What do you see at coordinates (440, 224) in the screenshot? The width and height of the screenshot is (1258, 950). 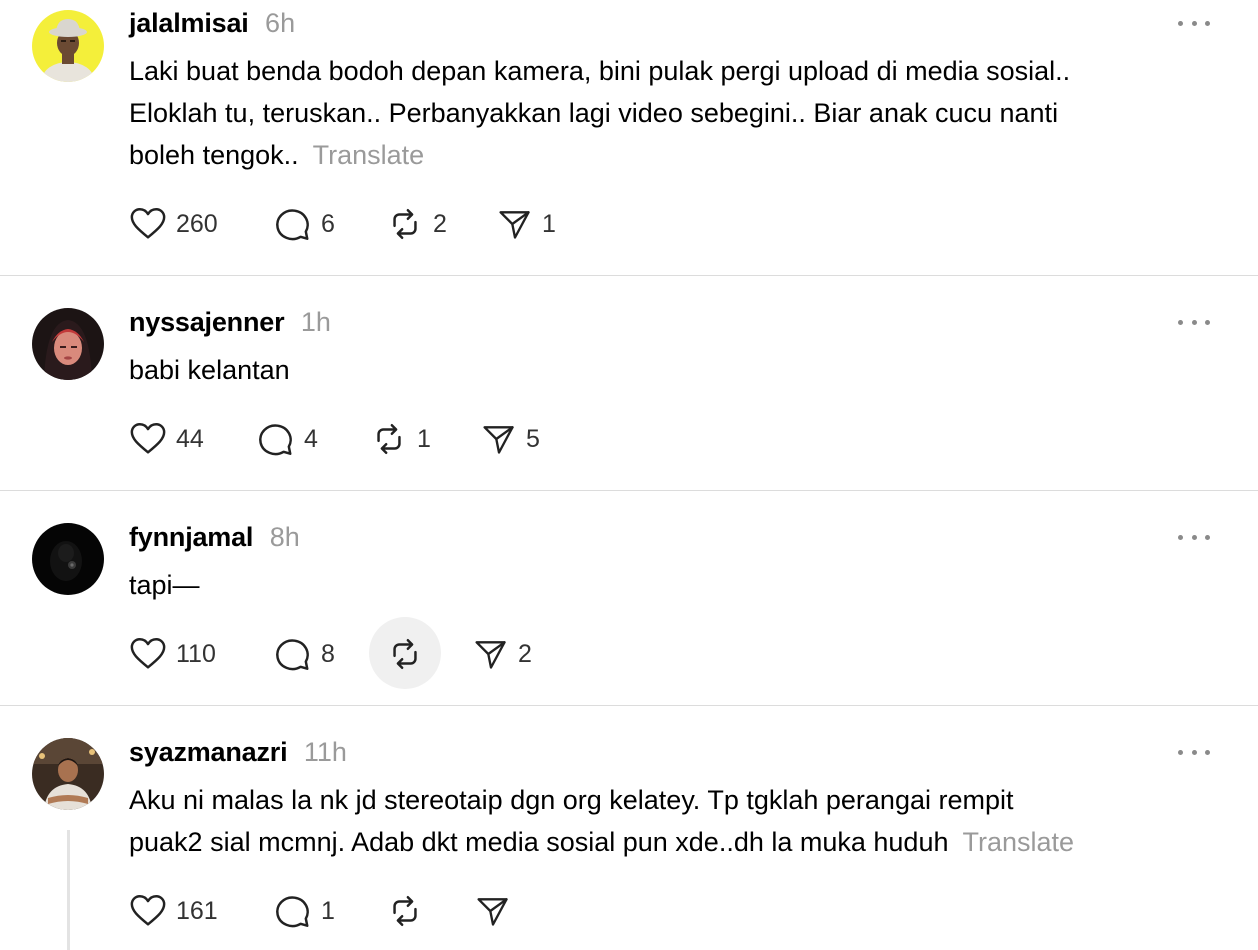 I see `repost-count: 2` at bounding box center [440, 224].